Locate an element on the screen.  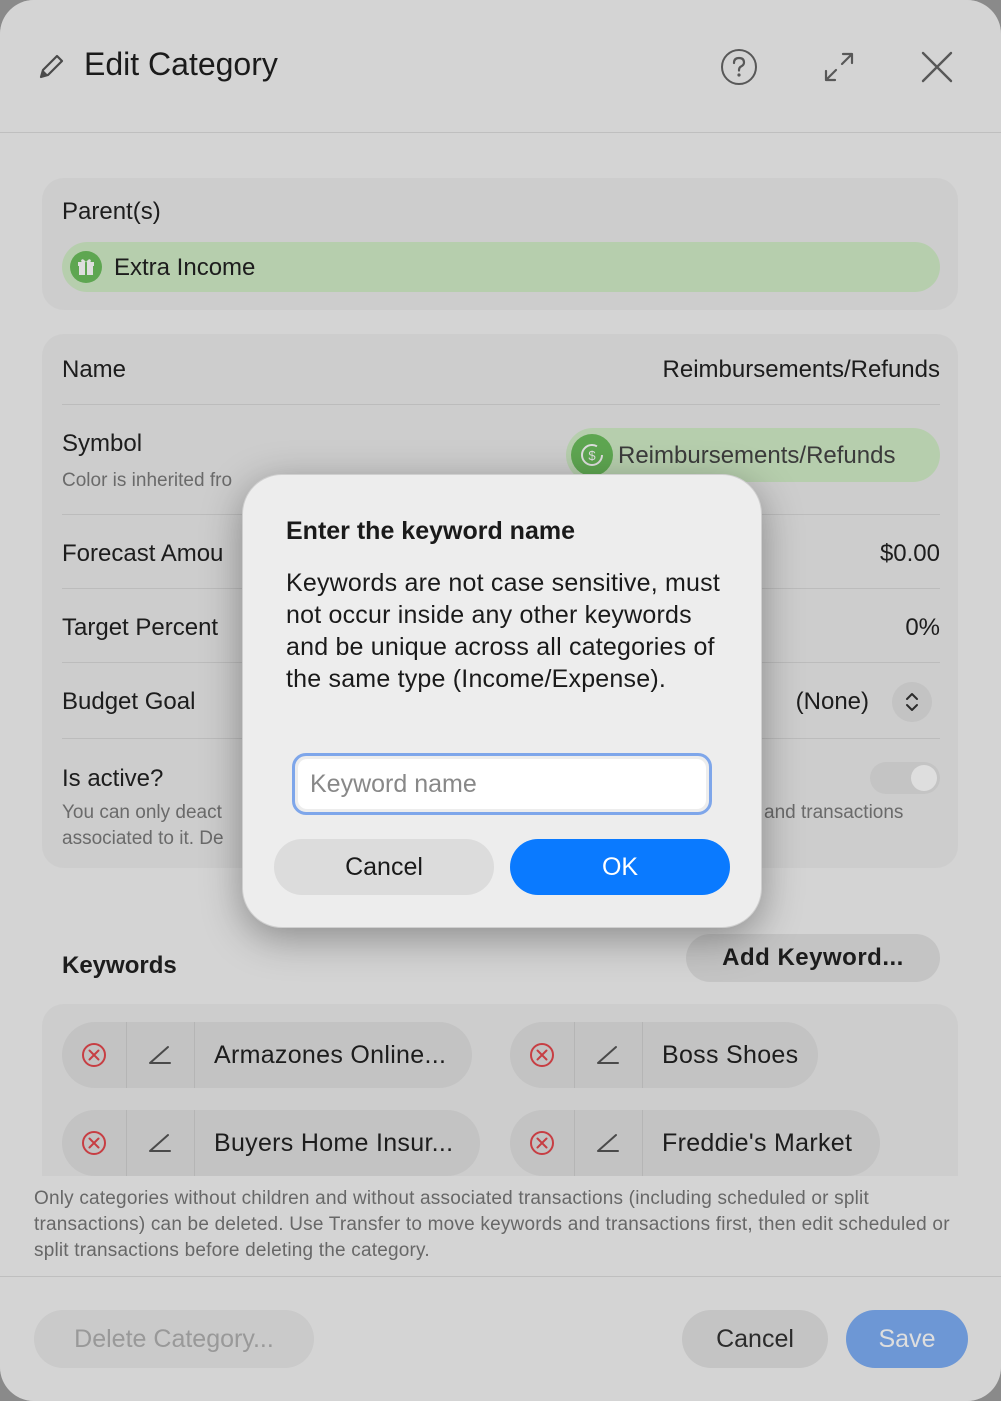
keyword-name-input is located at coordinates (502, 784).